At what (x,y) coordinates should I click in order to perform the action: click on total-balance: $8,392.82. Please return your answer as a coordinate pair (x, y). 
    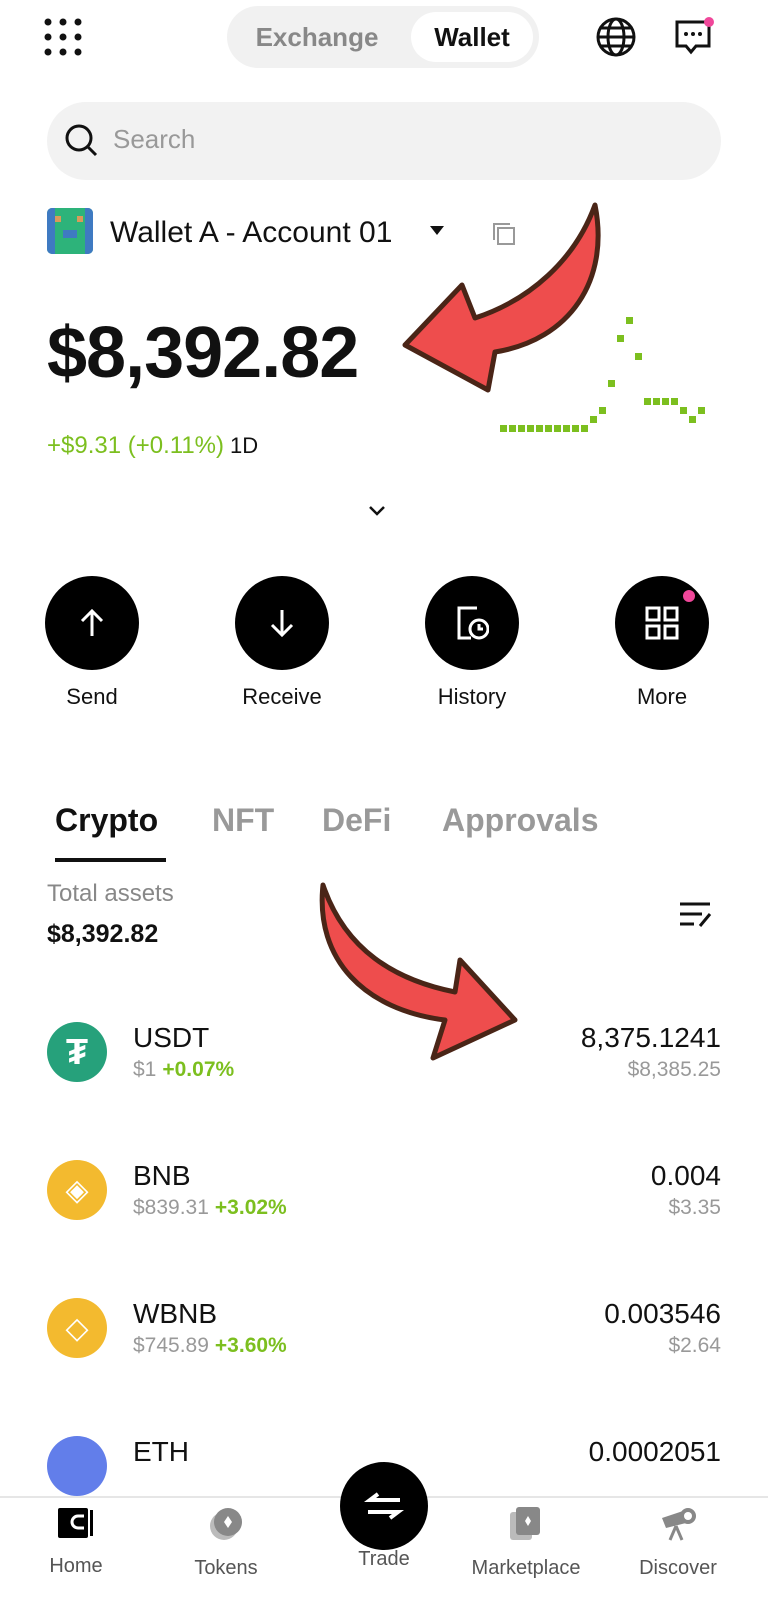
    Looking at the image, I should click on (203, 353).